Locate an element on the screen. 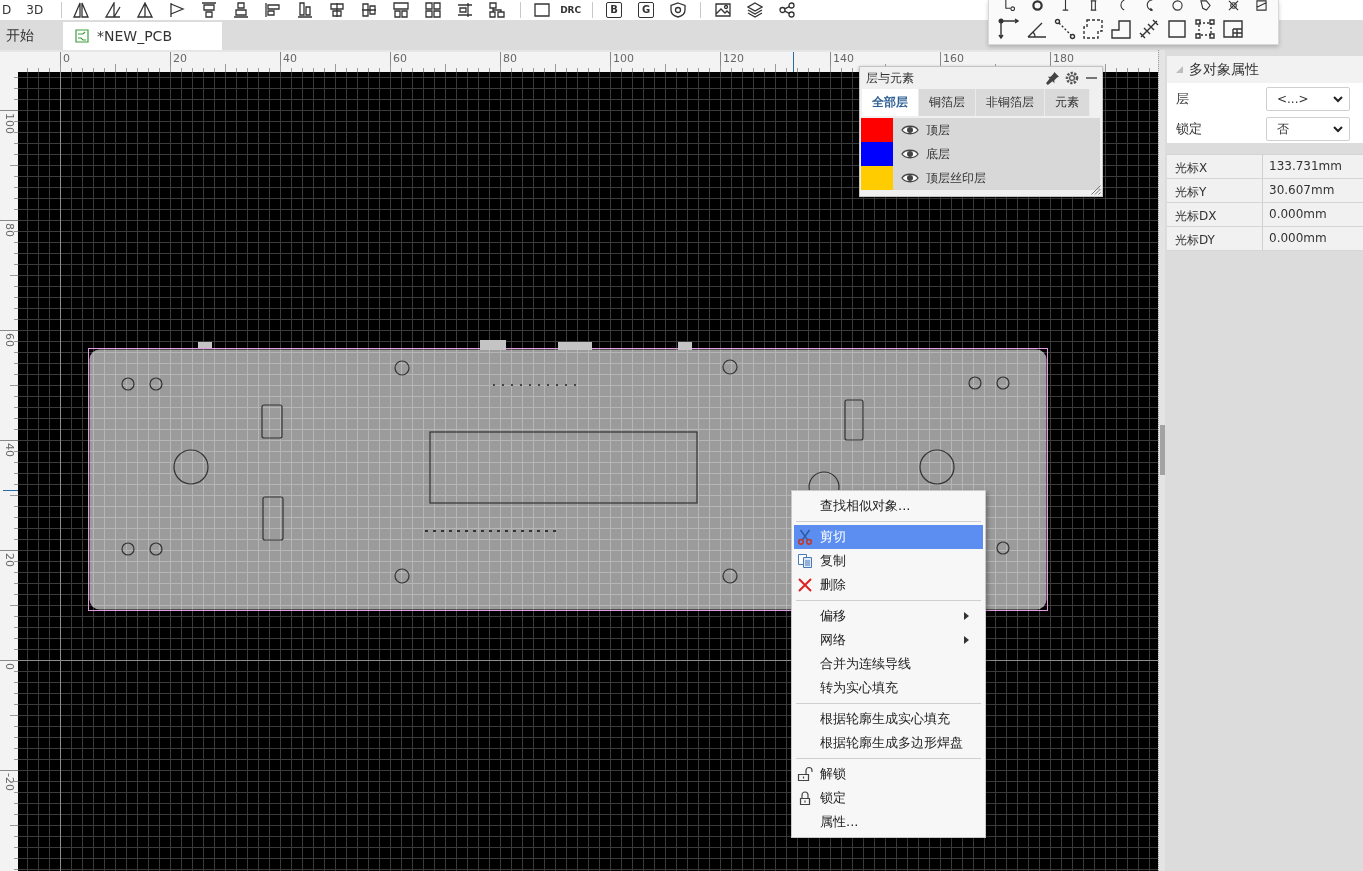 Image resolution: width=1363 pixels, height=871 pixels. ruler-label: 20 is located at coordinates (178, 58).